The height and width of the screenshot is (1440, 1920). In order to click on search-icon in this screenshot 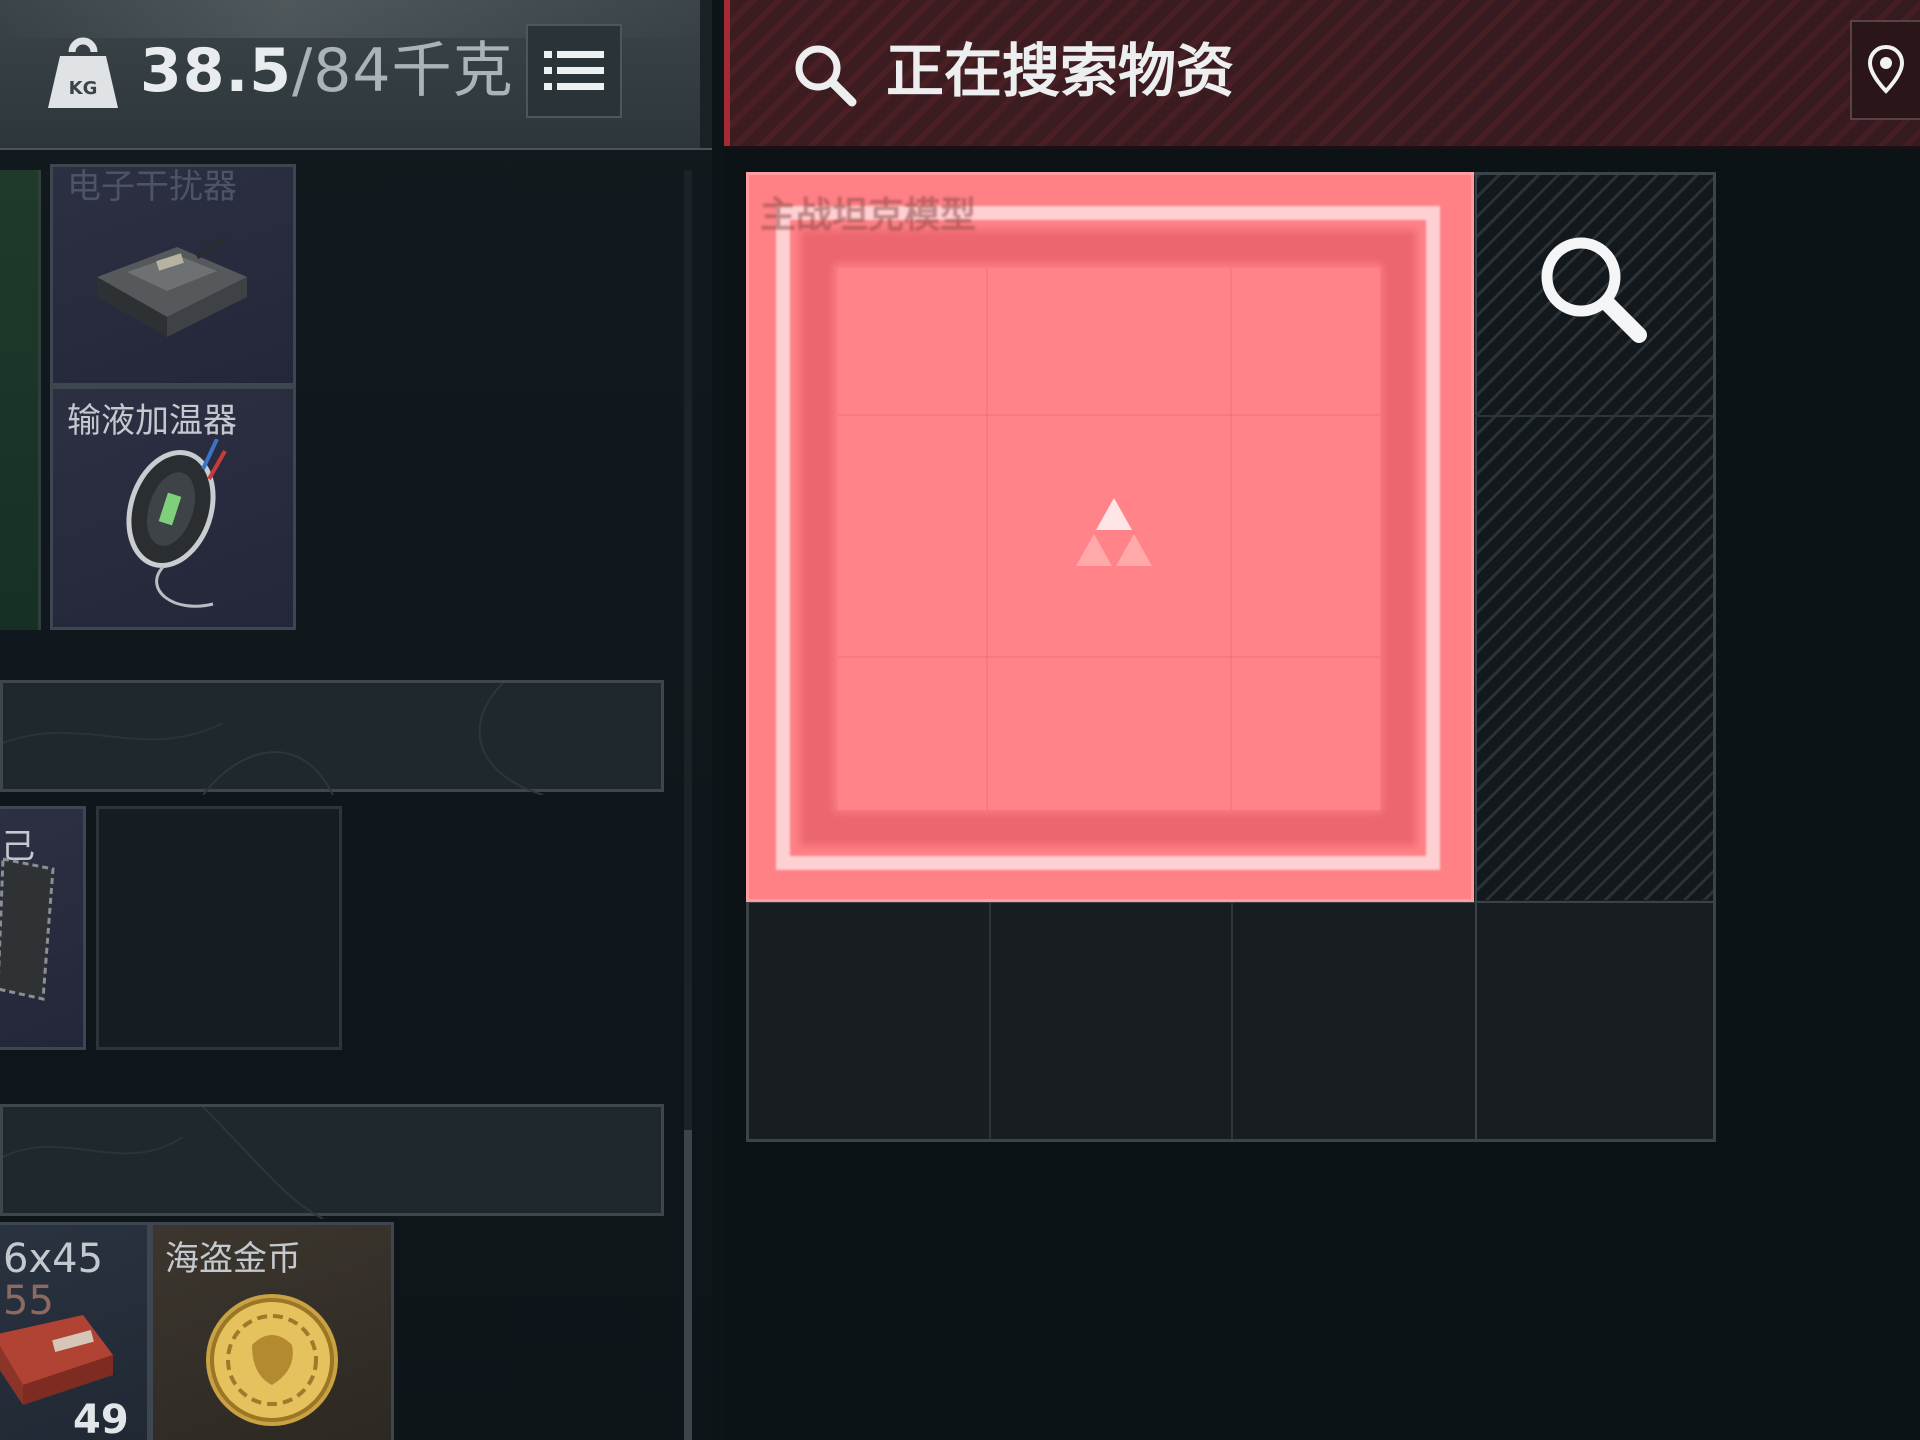, I will do `click(826, 76)`.